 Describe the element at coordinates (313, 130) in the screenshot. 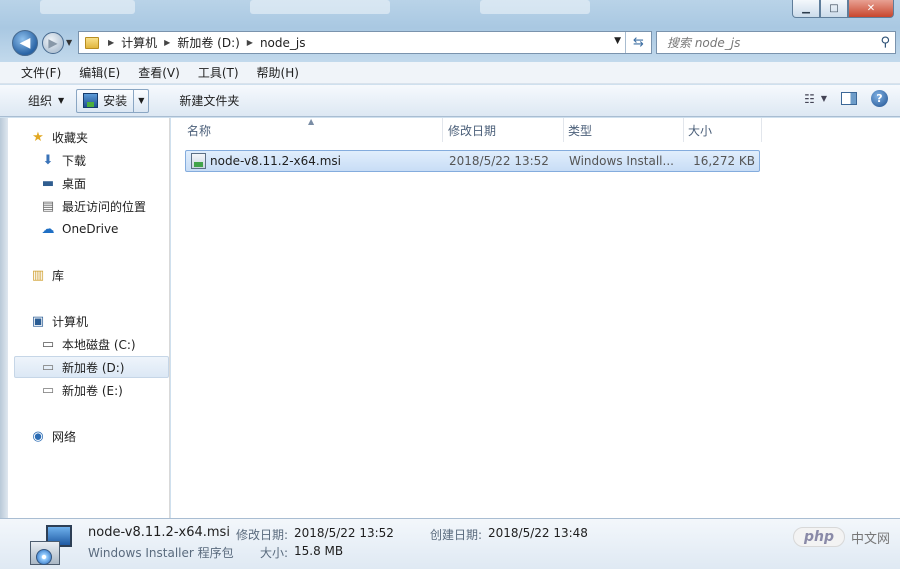

I see `column-header-name: 名称` at that location.